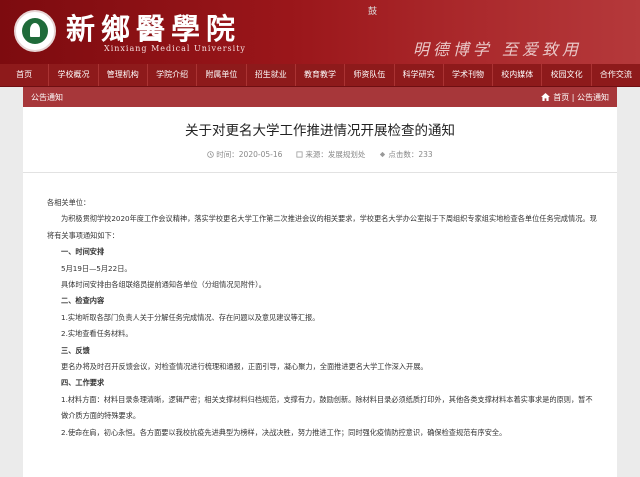  I want to click on paragraph-content-1: 1.实地听取各部门负责人关于分解任务完成情况、存在问题以及意见建议等汇报。, so click(190, 317).